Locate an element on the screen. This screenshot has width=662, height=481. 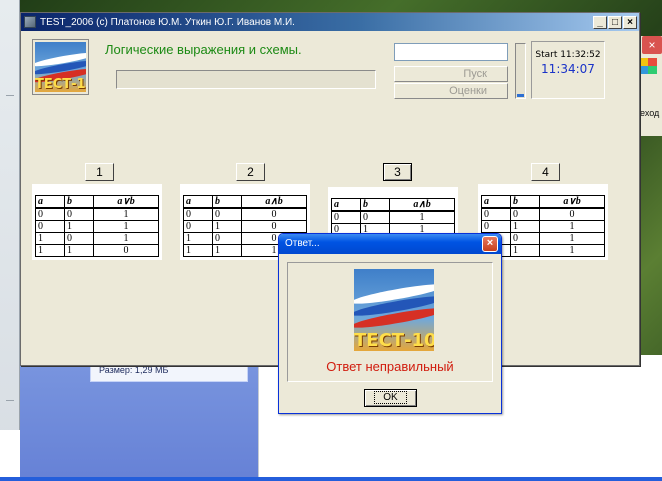
table-row: 101 is located at coordinates (96, 238).